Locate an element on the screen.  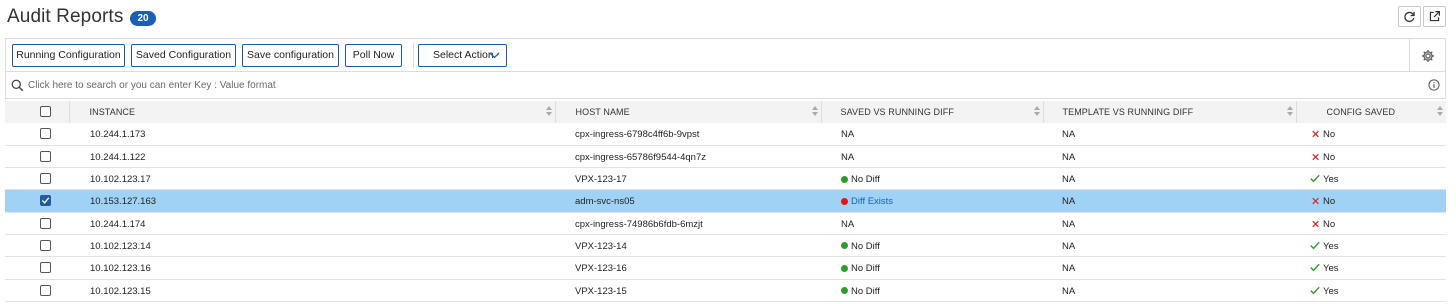
table-row: 10.102.123.16 VPX-123-16 No Diff NA Yes is located at coordinates (725, 268).